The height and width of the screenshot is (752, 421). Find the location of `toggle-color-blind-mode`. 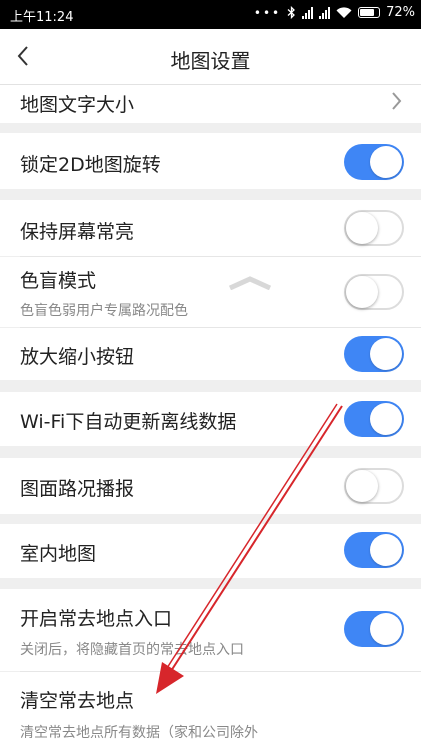

toggle-color-blind-mode is located at coordinates (374, 292).